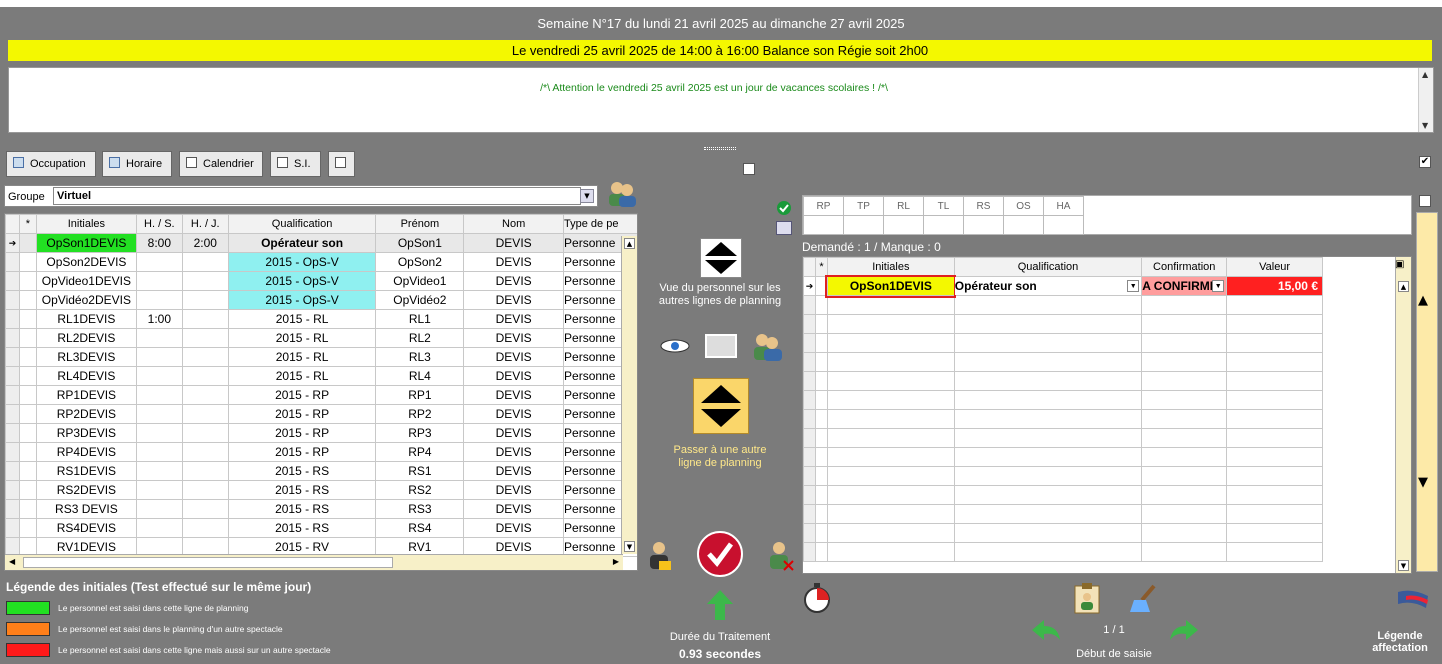 The width and height of the screenshot is (1442, 664). I want to click on cell-prenom: RS1, so click(420, 471).